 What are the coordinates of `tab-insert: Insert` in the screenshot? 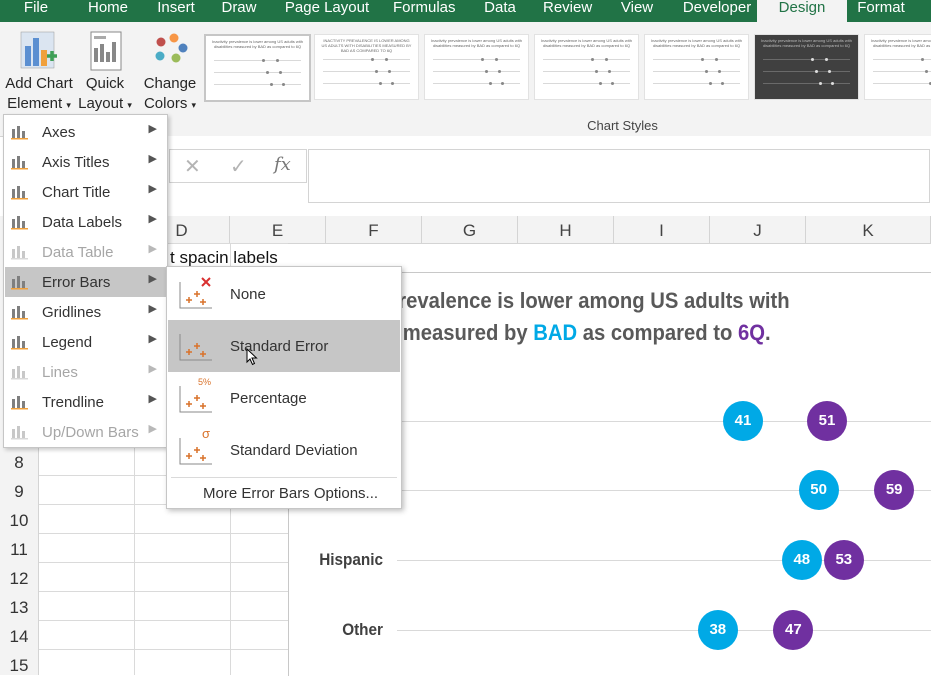 It's located at (176, 11).